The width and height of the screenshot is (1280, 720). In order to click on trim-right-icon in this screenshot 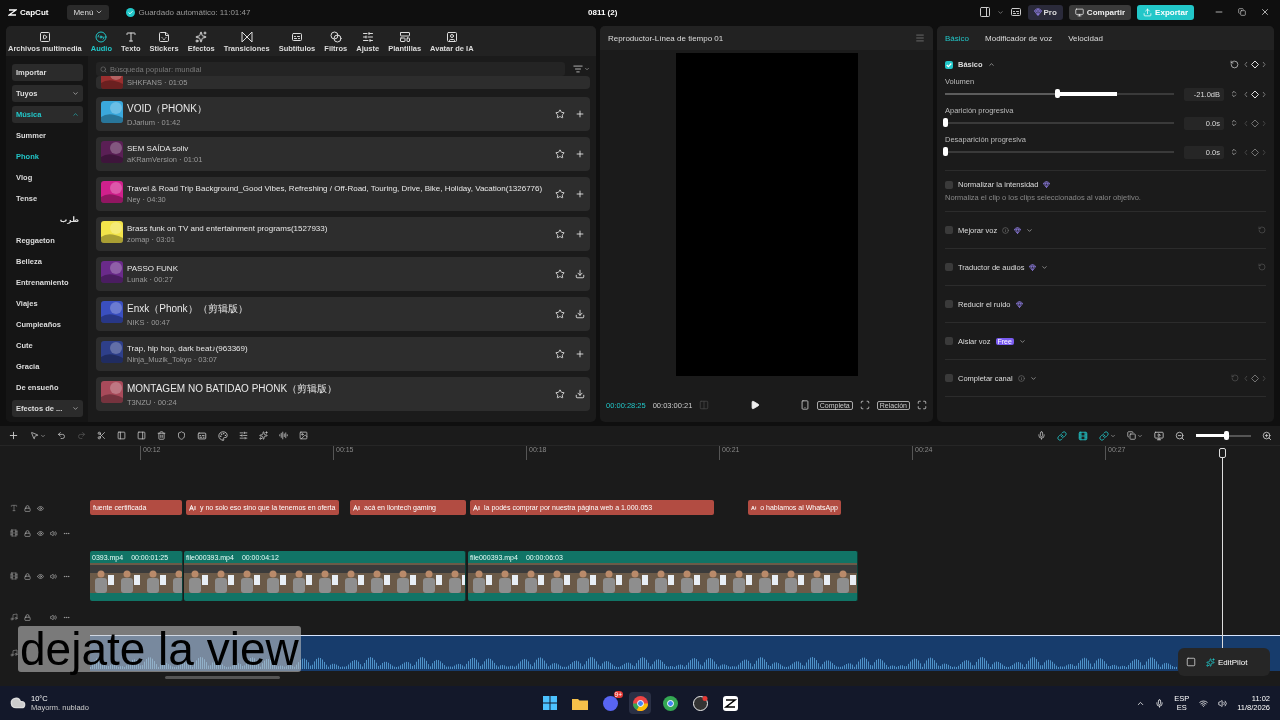, I will do `click(141, 435)`.